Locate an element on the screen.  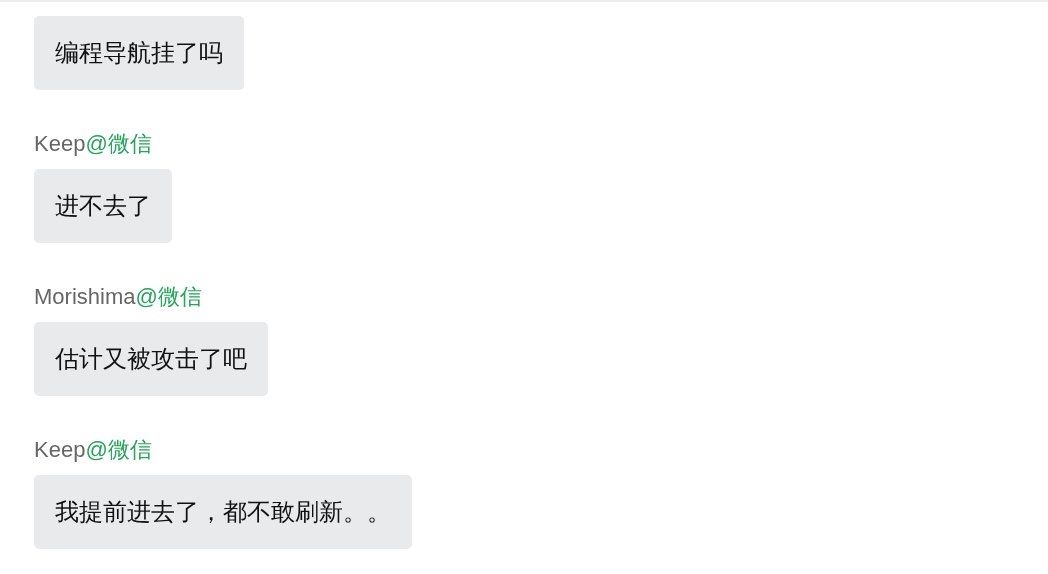
message-bubble: 编程导航挂了吗 is located at coordinates (139, 53).